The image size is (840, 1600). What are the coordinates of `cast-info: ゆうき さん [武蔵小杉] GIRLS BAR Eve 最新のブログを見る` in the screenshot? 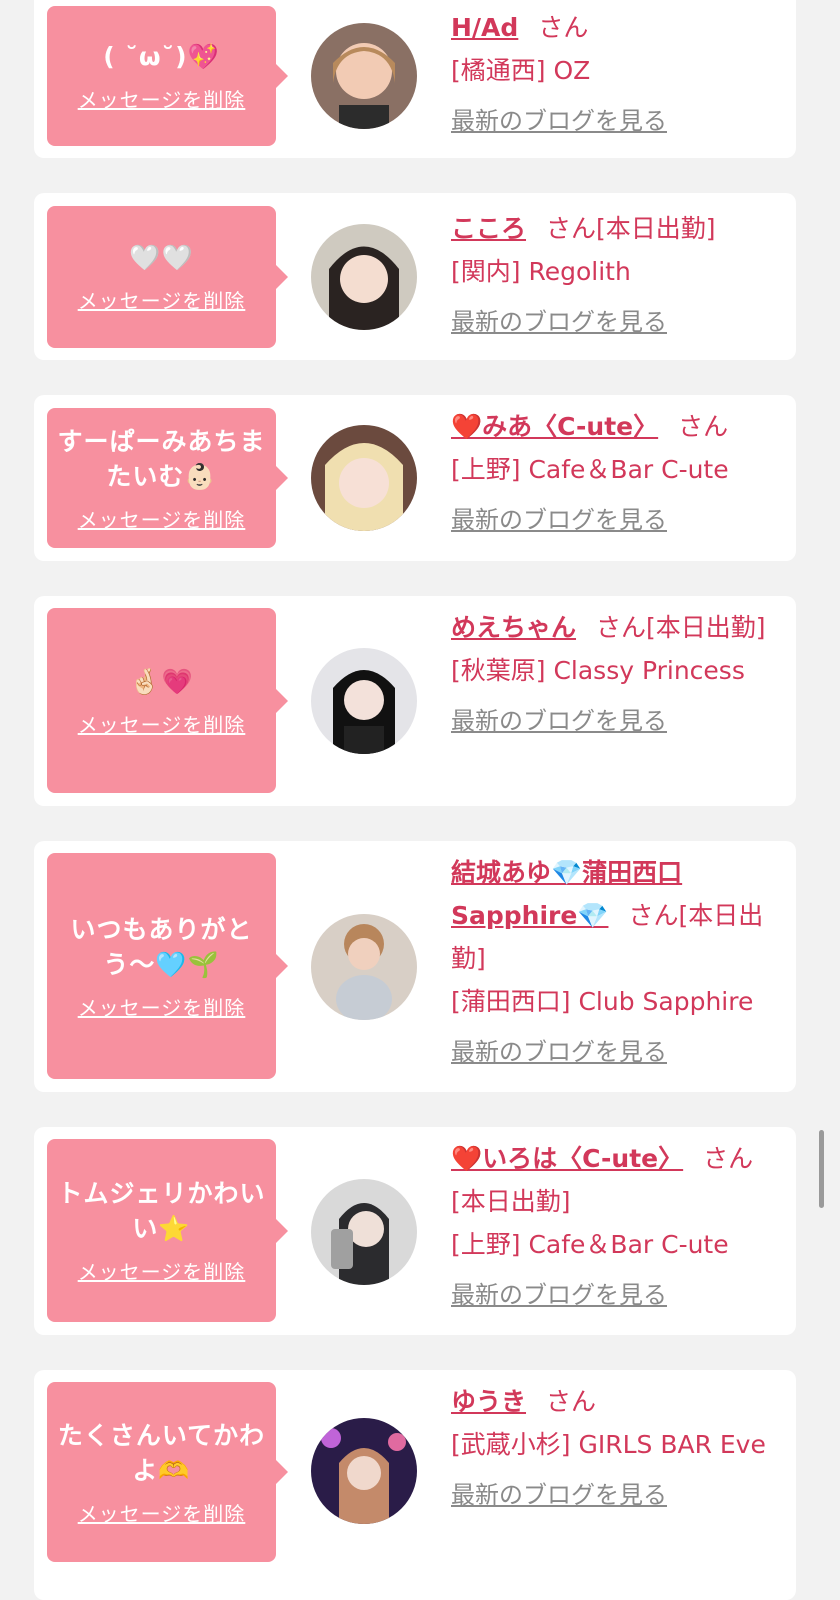 It's located at (616, 1448).